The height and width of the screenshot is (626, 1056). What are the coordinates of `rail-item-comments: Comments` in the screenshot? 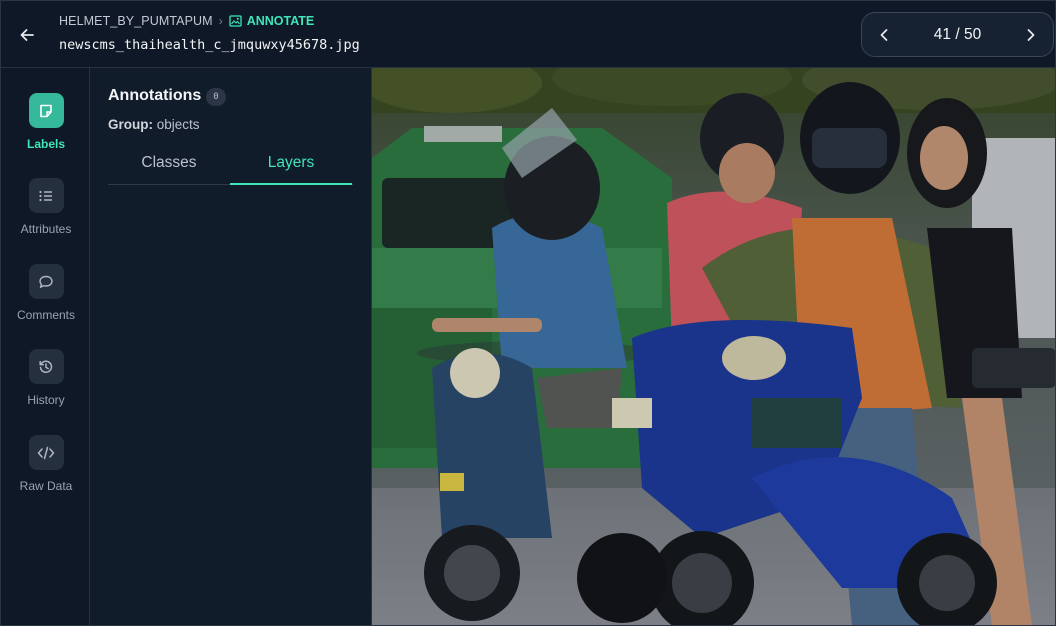 It's located at (46, 299).